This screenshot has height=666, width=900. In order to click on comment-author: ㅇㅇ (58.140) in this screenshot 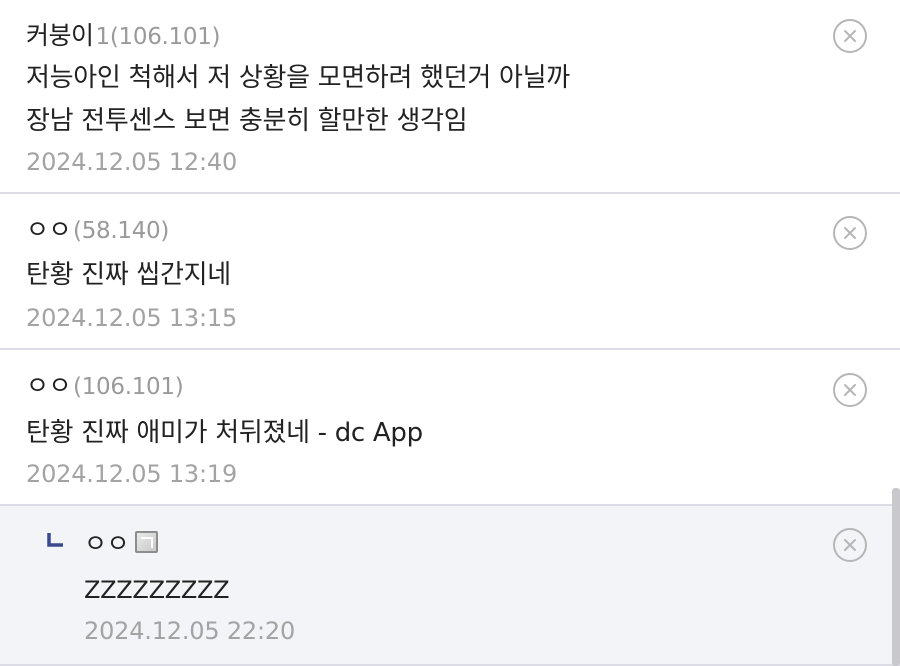, I will do `click(97, 228)`.